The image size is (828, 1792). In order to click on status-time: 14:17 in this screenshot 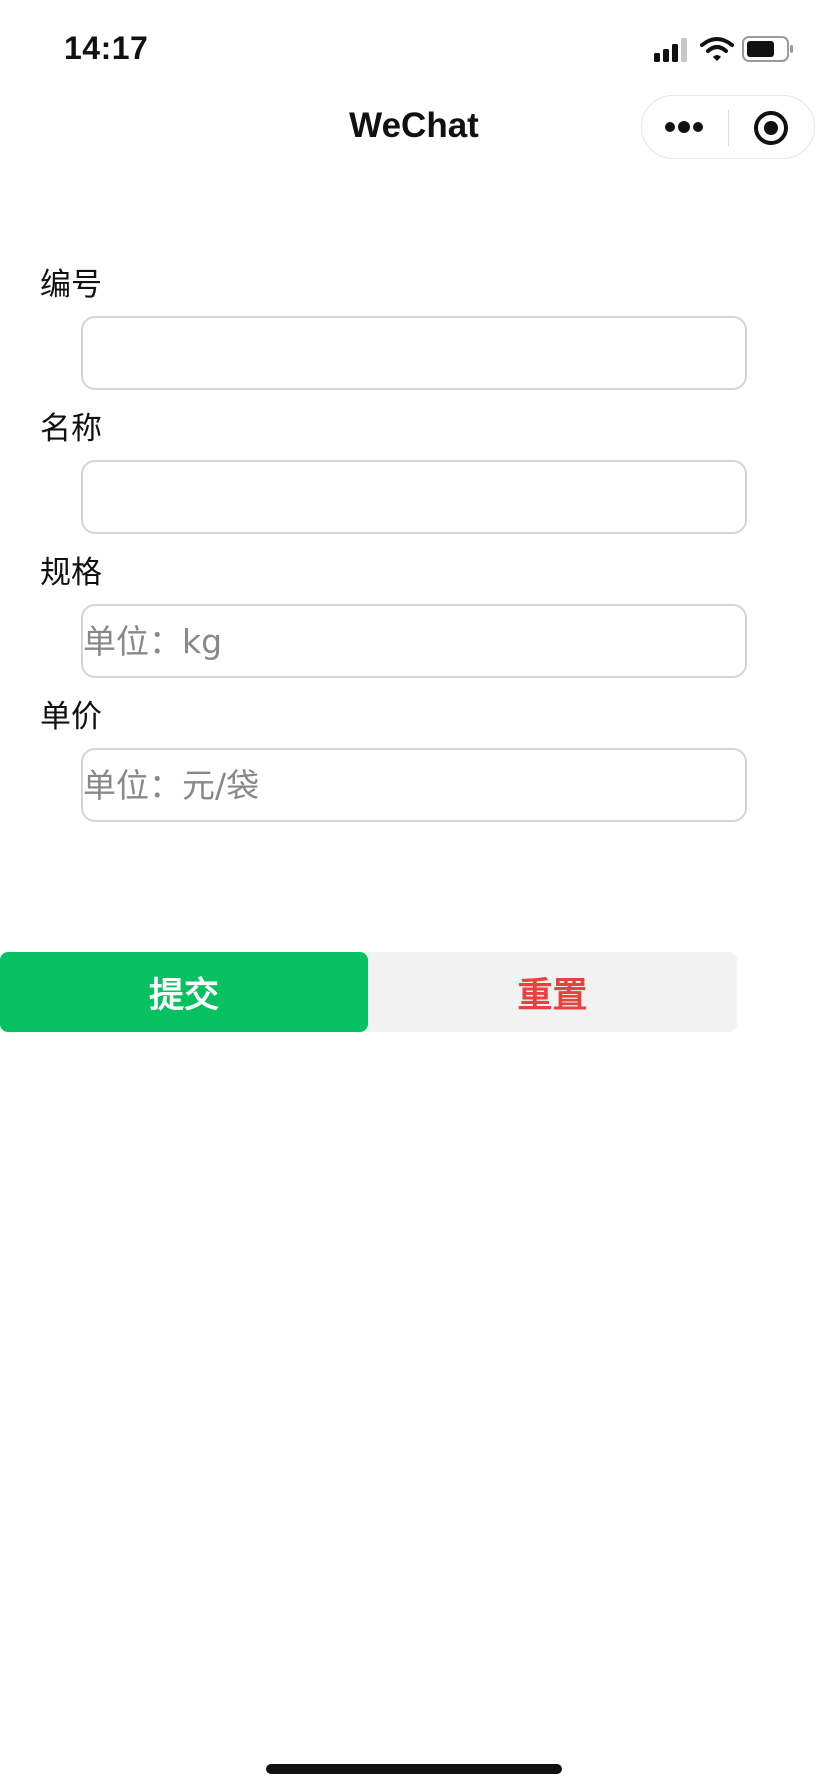, I will do `click(106, 48)`.